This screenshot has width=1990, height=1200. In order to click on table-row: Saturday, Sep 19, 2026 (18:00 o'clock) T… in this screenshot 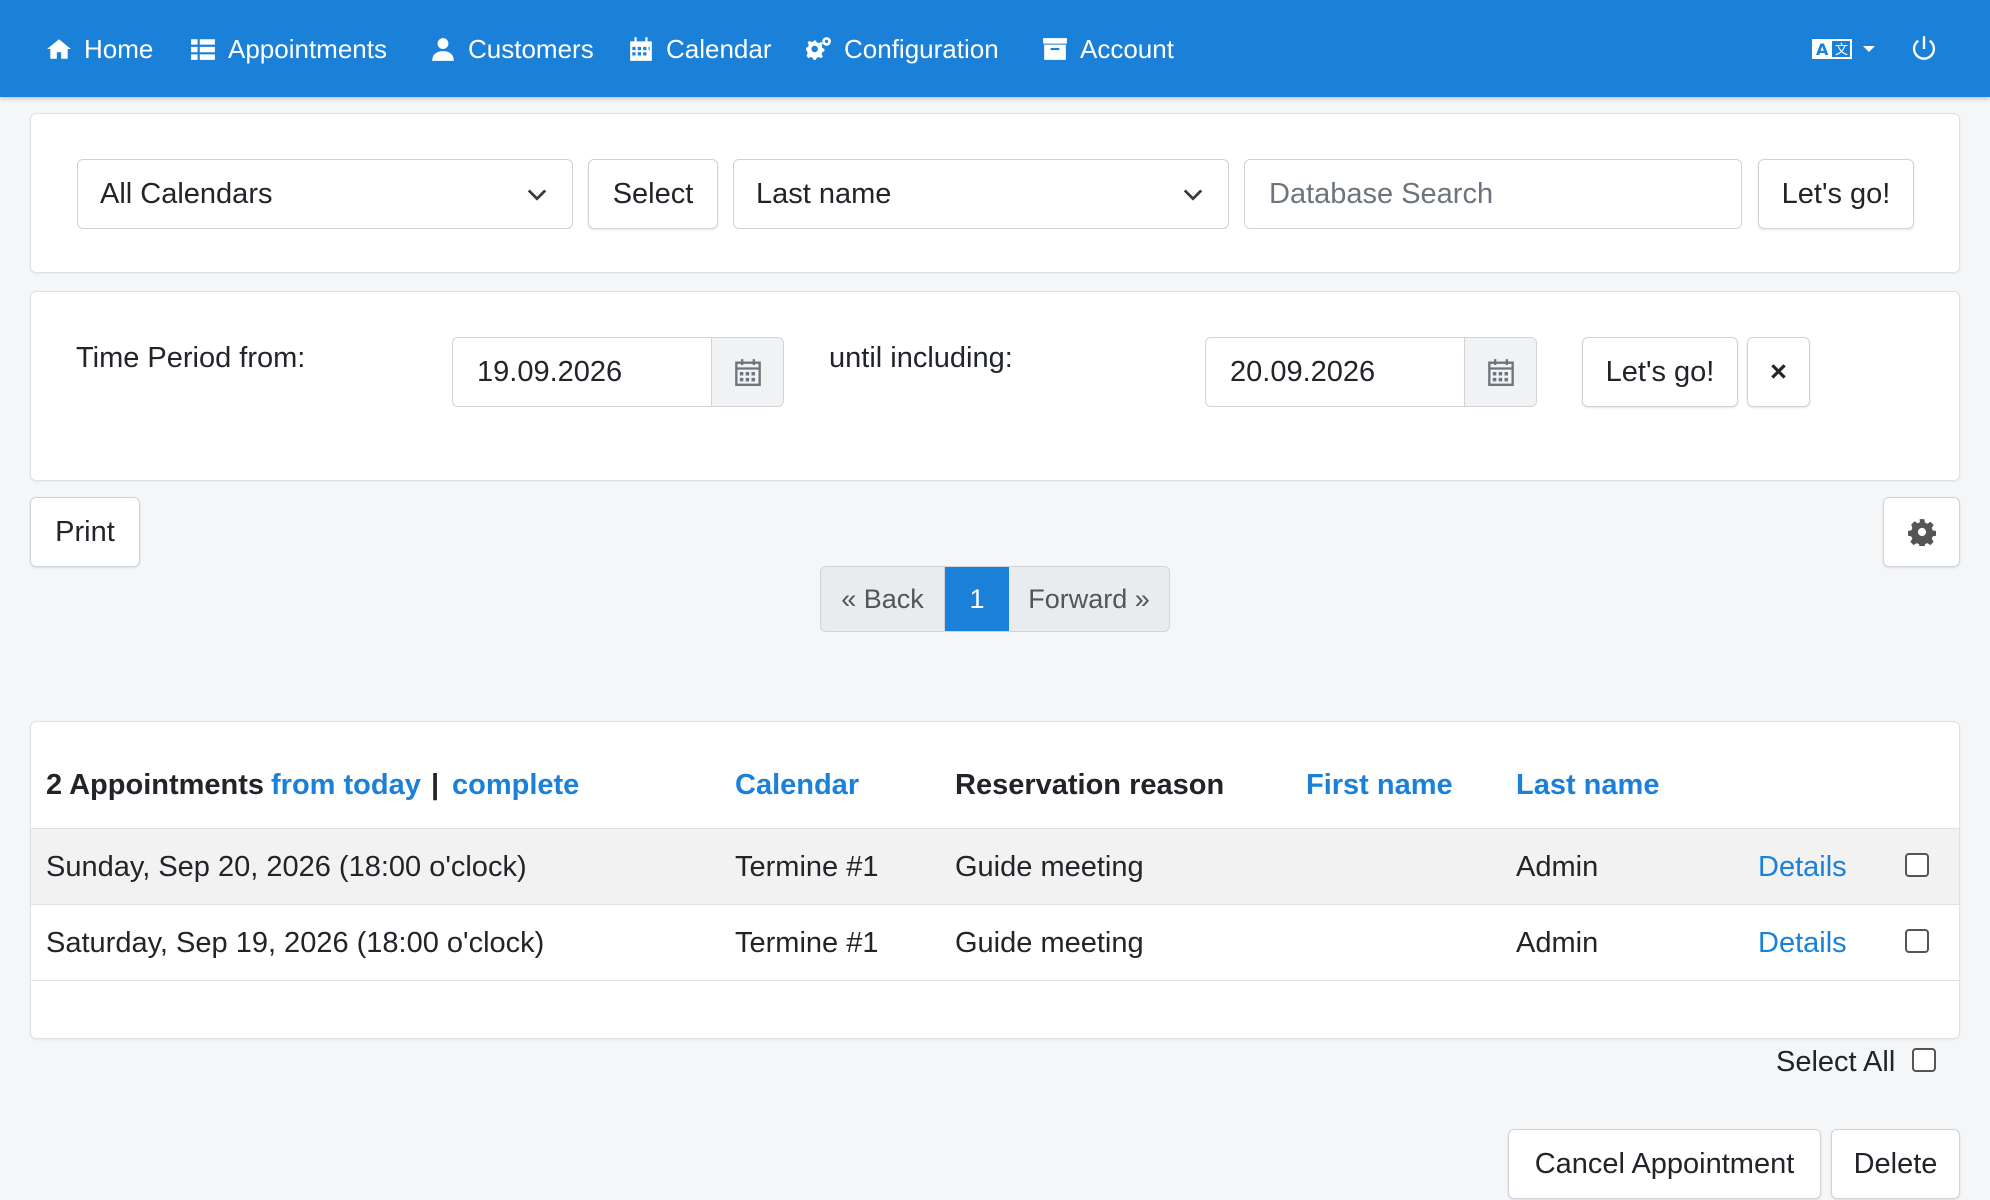, I will do `click(995, 942)`.